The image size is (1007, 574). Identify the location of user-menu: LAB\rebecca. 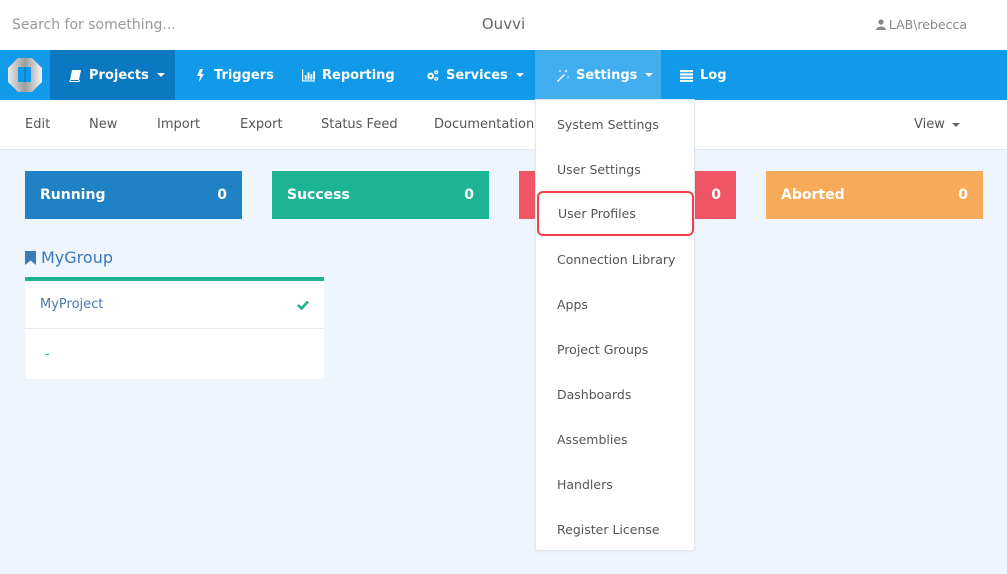
(921, 24).